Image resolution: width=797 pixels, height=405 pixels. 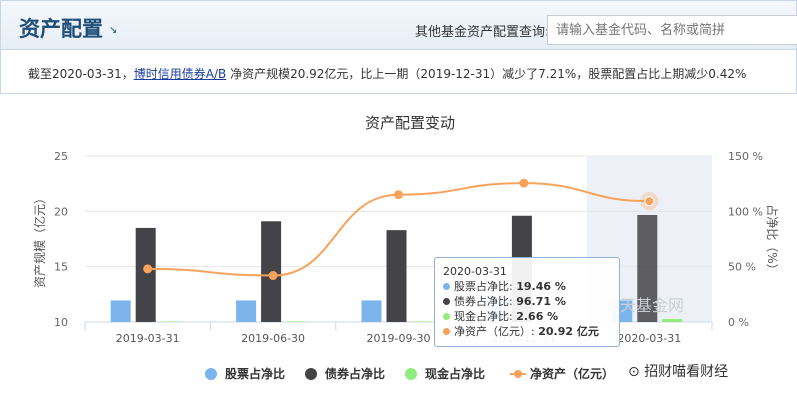 I want to click on tooltip-label: 债券占净比:, so click(x=485, y=301).